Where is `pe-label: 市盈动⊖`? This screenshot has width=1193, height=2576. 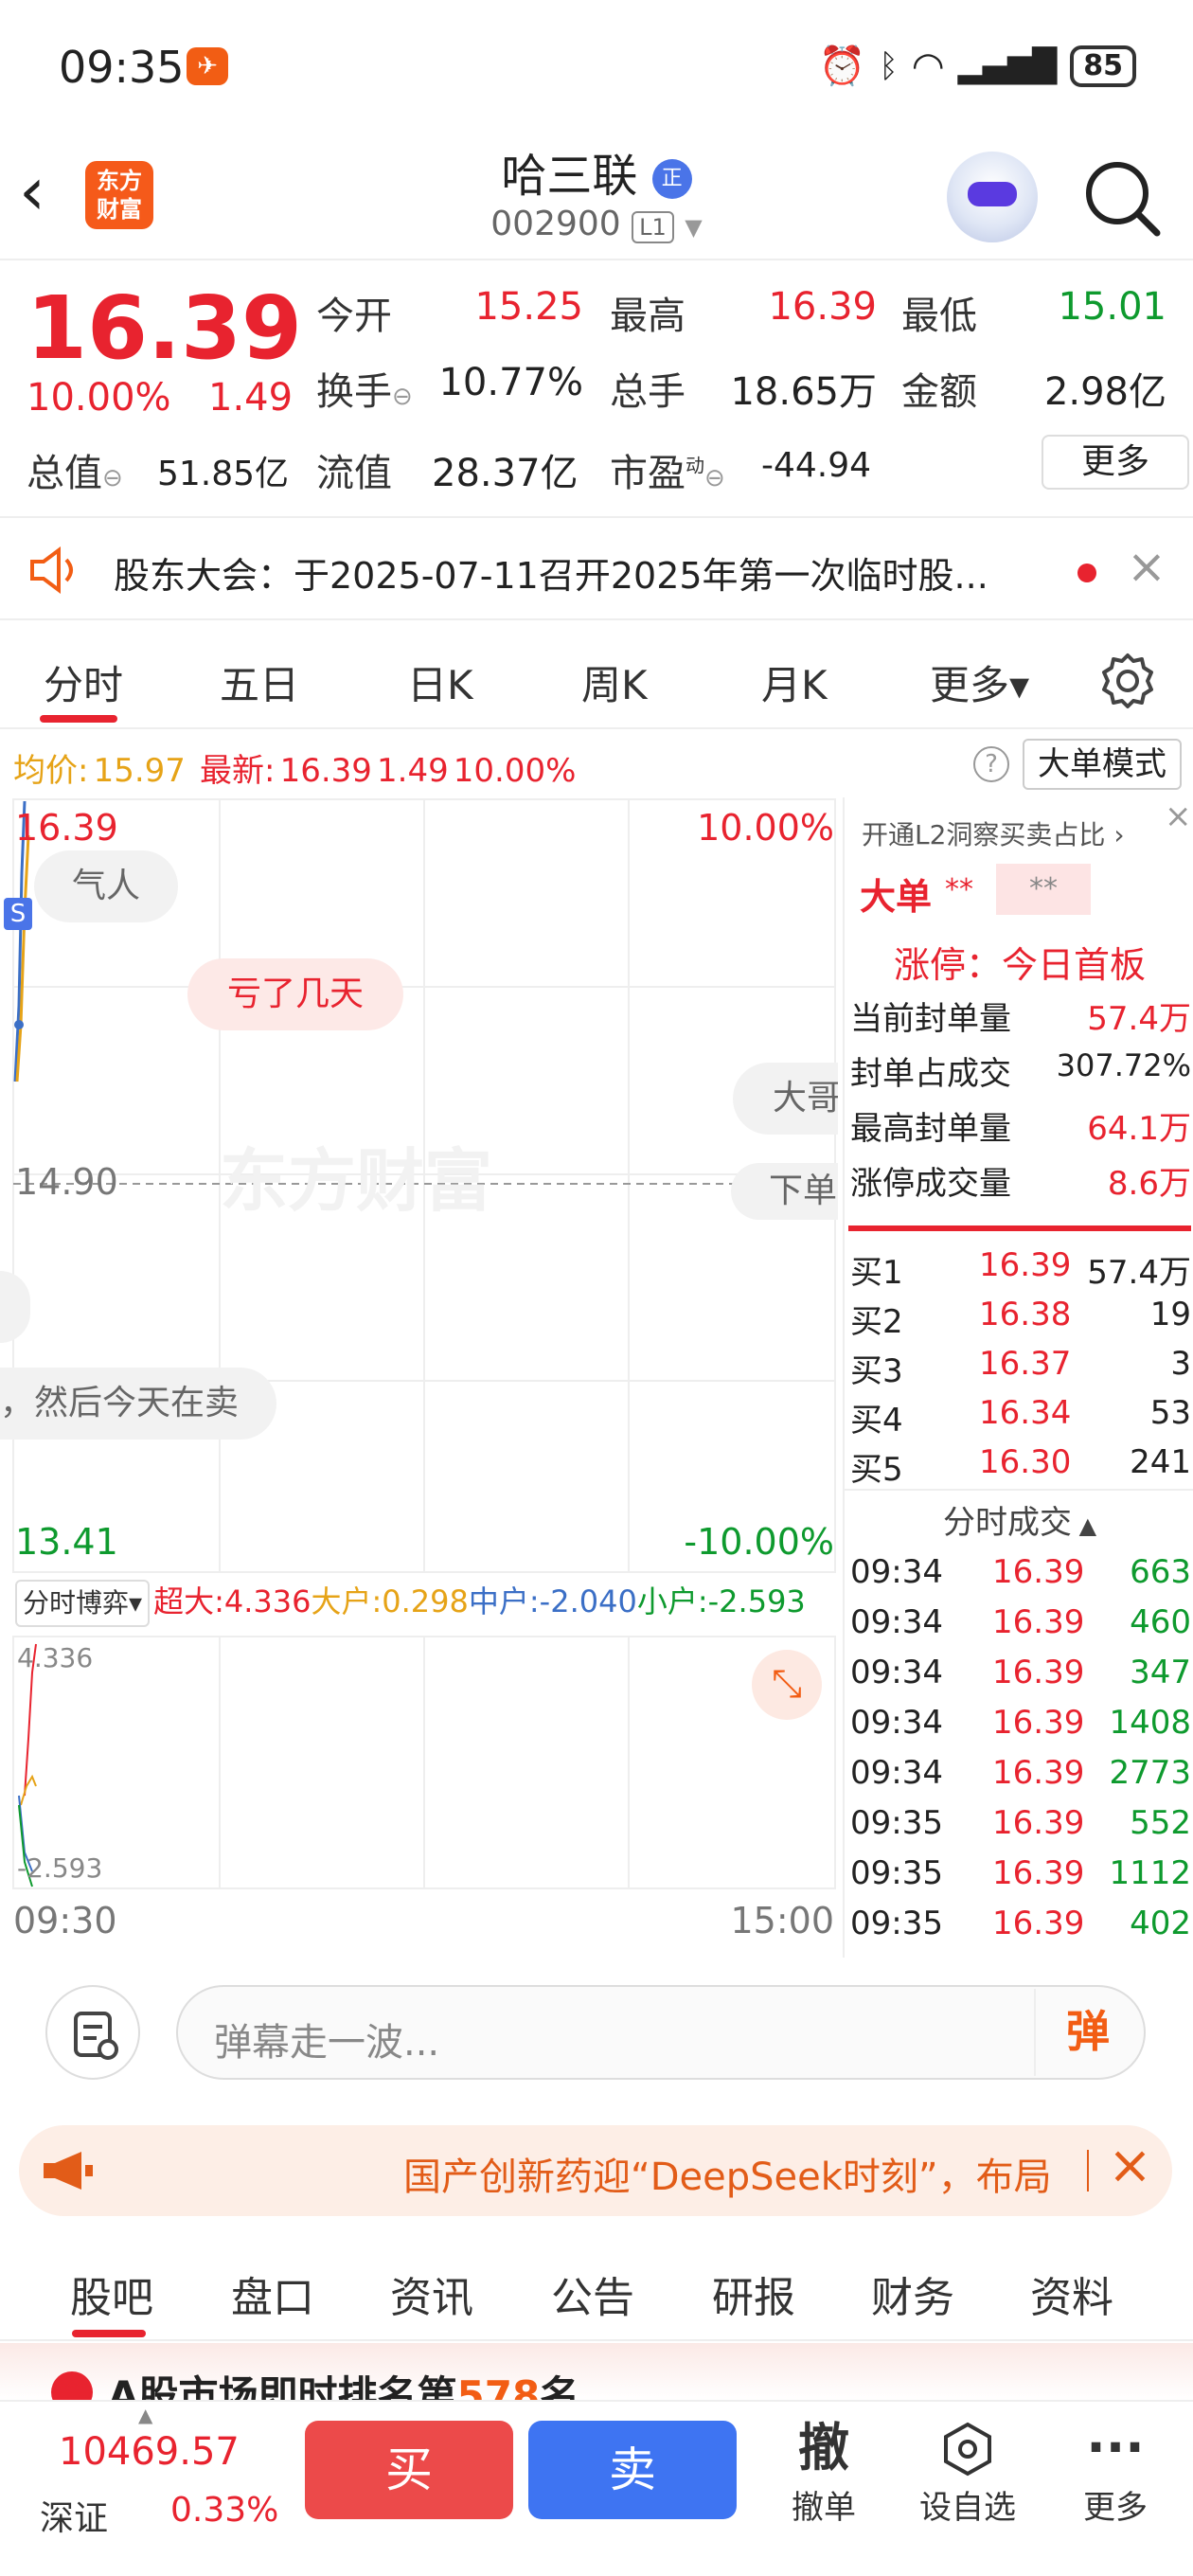 pe-label: 市盈动⊖ is located at coordinates (667, 473).